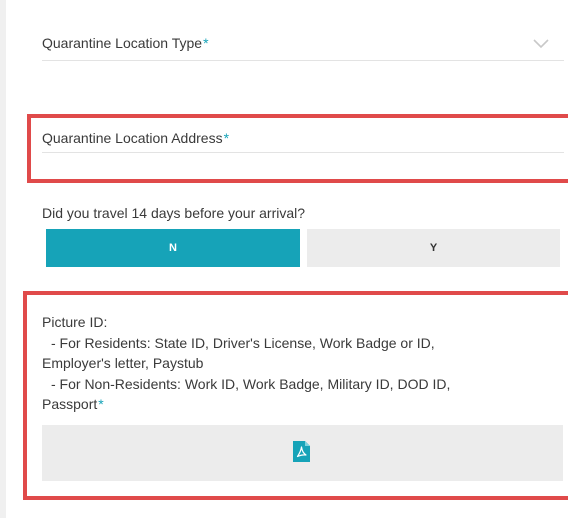 The height and width of the screenshot is (518, 568). Describe the element at coordinates (303, 45) in the screenshot. I see `quarantine-type-select` at that location.